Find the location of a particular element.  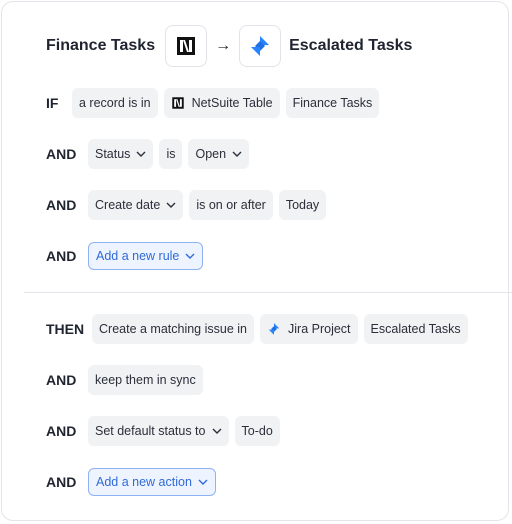

netsuite-table-chip: NetSuite Table is located at coordinates (221, 103).